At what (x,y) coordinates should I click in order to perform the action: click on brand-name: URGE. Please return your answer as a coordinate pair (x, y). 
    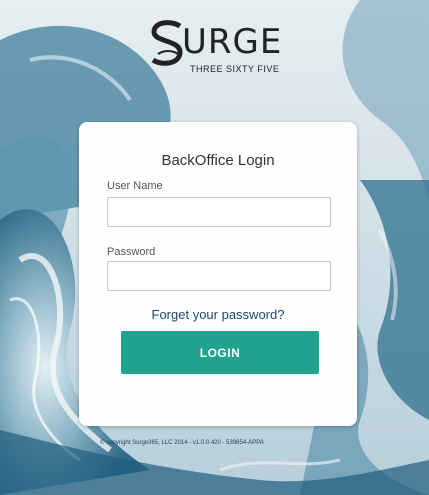
    Looking at the image, I should click on (232, 42).